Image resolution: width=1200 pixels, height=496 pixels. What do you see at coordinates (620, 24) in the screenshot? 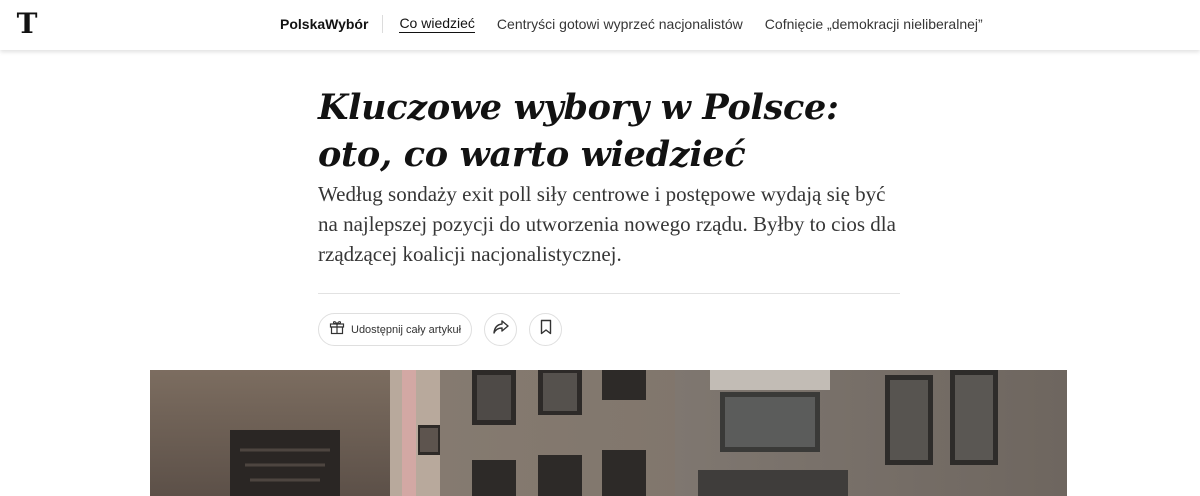
I see `nav-link-centrysci: Centryści gotowi wyprzeć nacjonalistów` at bounding box center [620, 24].